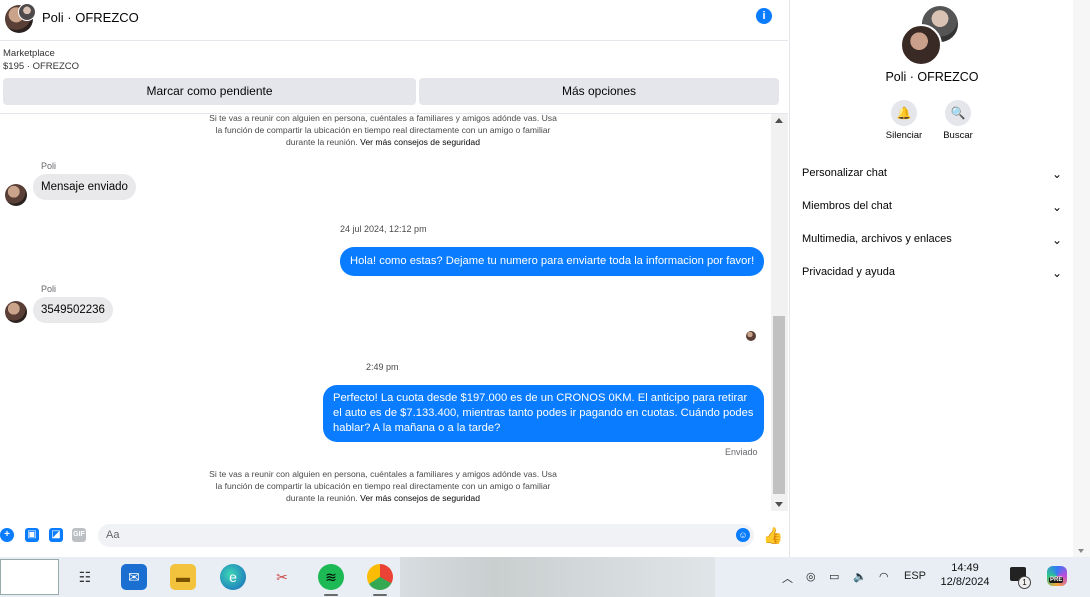 The width and height of the screenshot is (1090, 597). I want to click on details-scrollbar, so click(1081, 278).